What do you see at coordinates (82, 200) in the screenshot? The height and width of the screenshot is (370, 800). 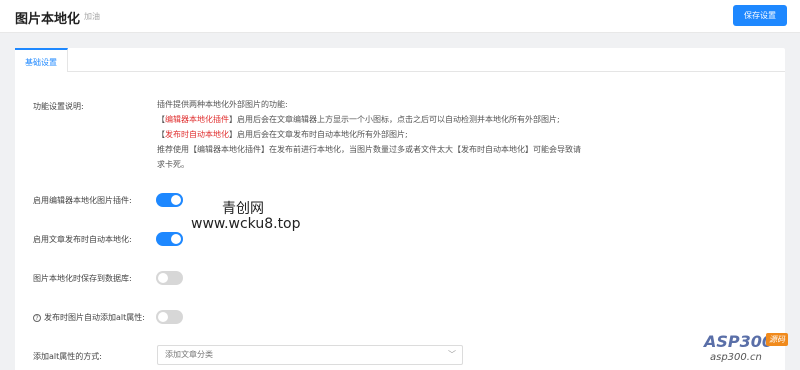 I see `setting-label-editor-plugin: 启用编辑器本地化图片插件:` at bounding box center [82, 200].